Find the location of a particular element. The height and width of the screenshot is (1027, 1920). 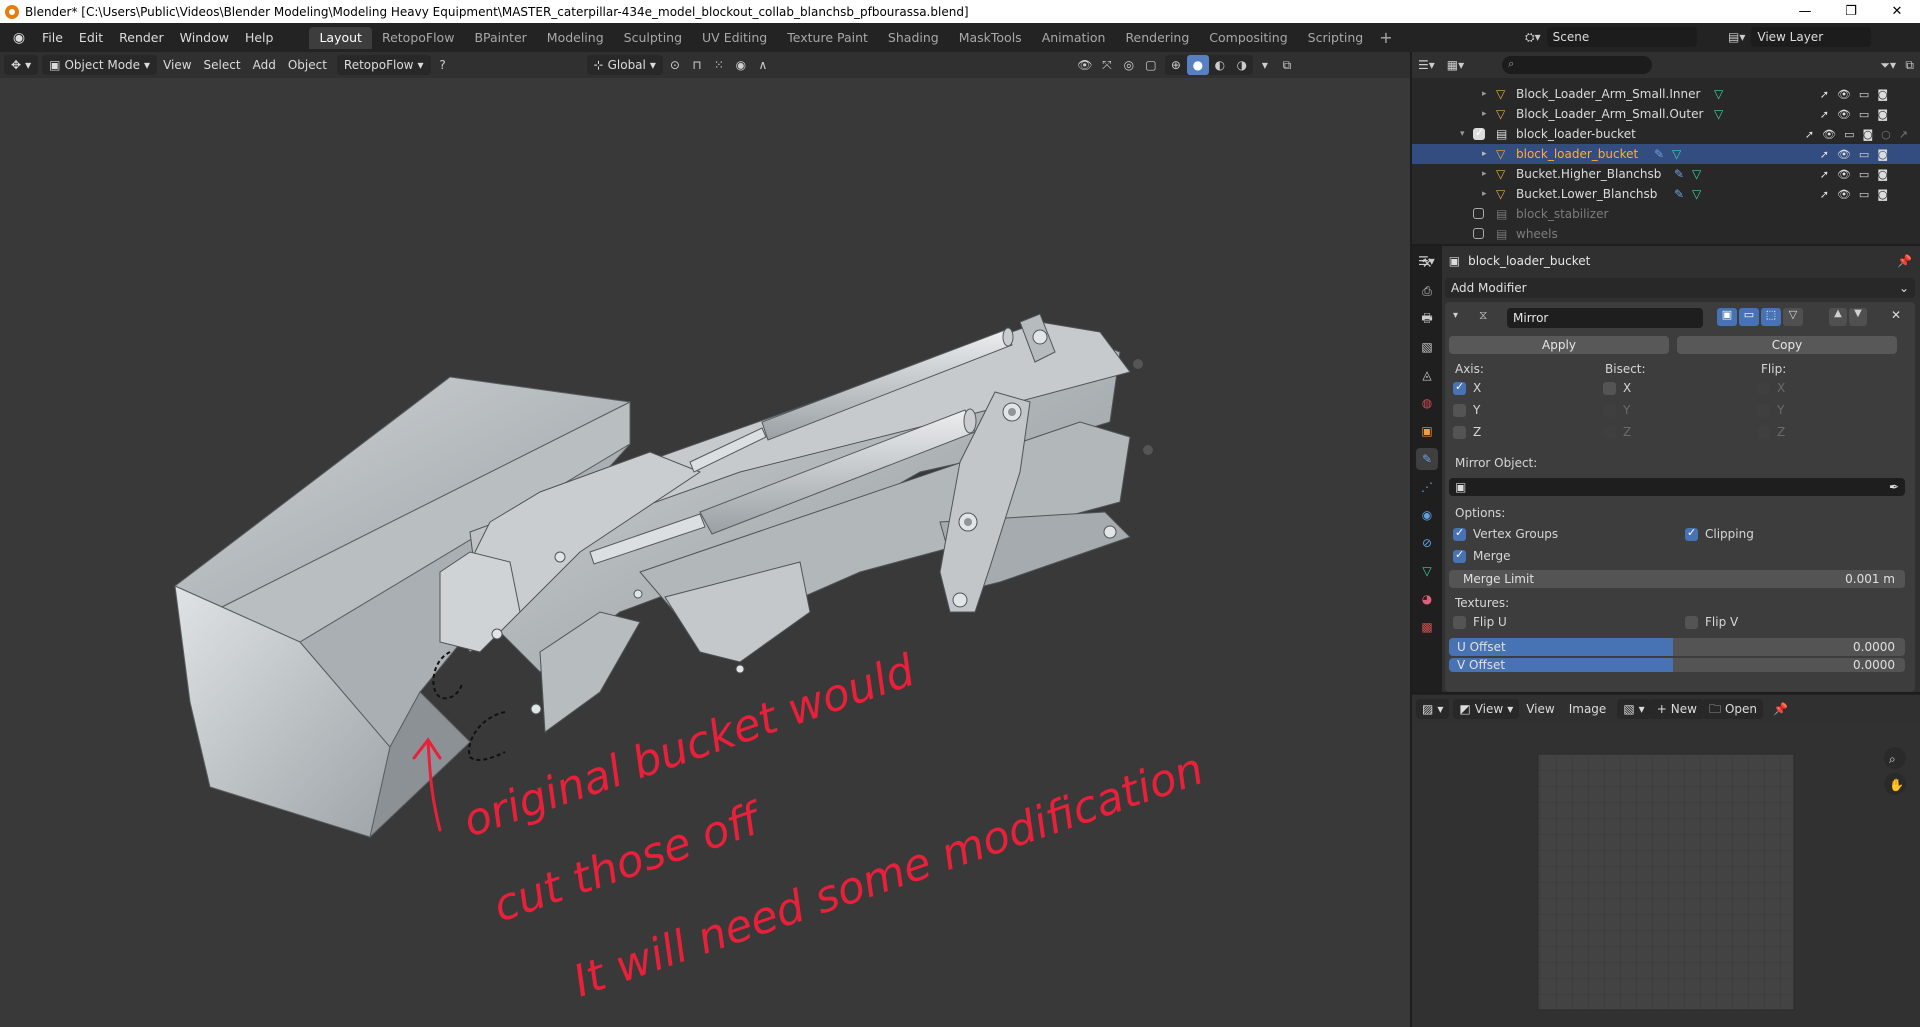

gizmo-icon: ⤧ is located at coordinates (1107, 65).